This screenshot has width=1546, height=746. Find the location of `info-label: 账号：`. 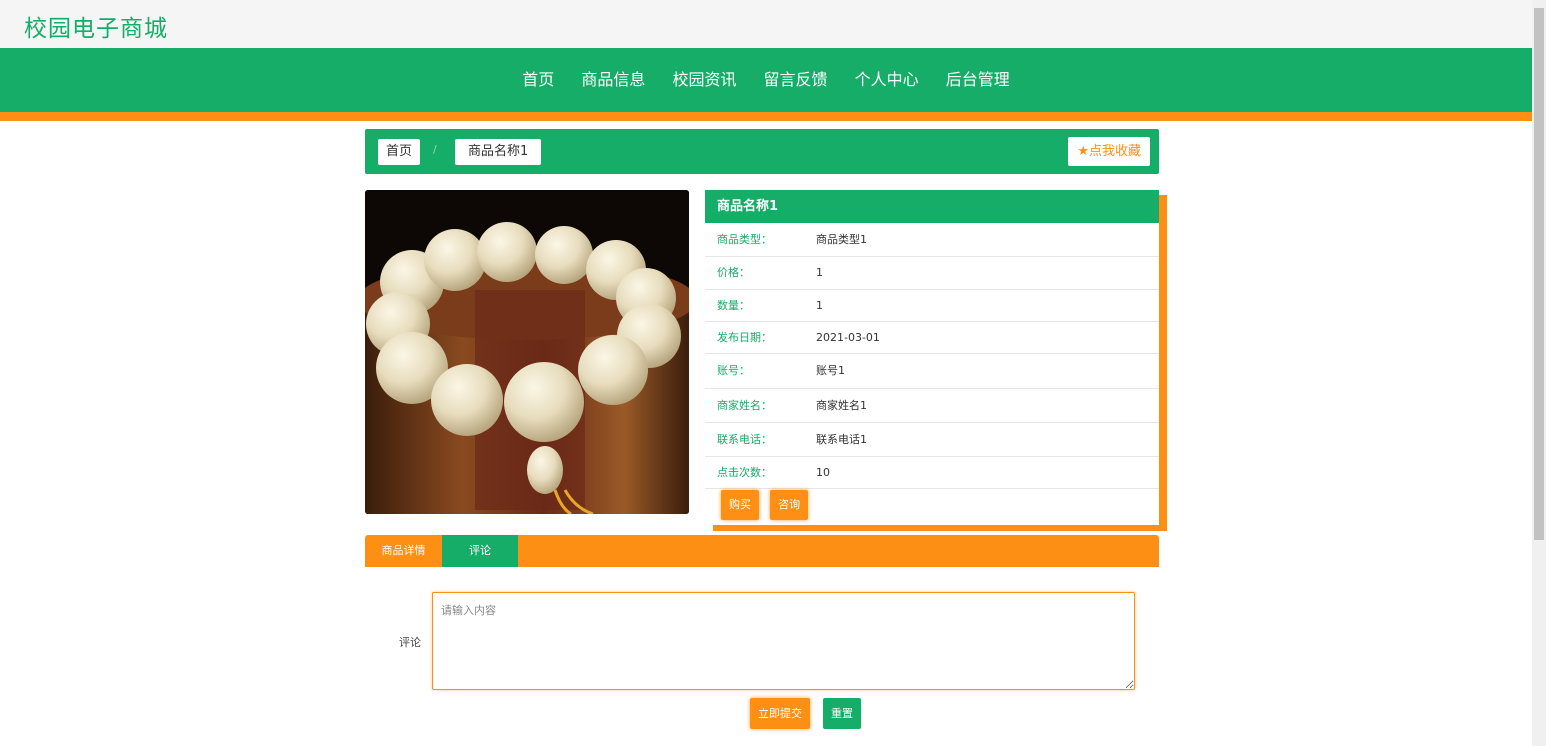

info-label: 账号： is located at coordinates (733, 370).